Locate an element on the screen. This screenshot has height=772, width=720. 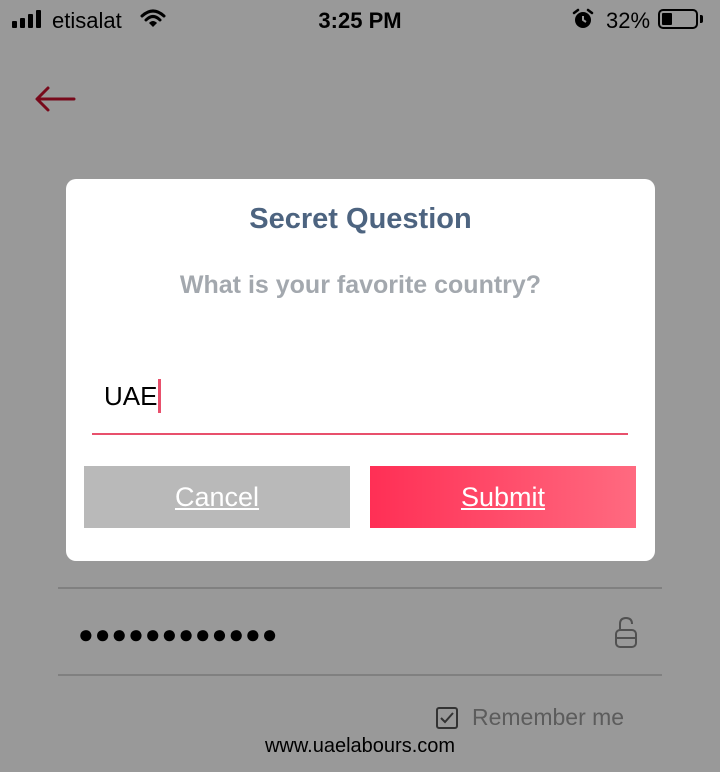
answer-input: UAE is located at coordinates (360, 402).